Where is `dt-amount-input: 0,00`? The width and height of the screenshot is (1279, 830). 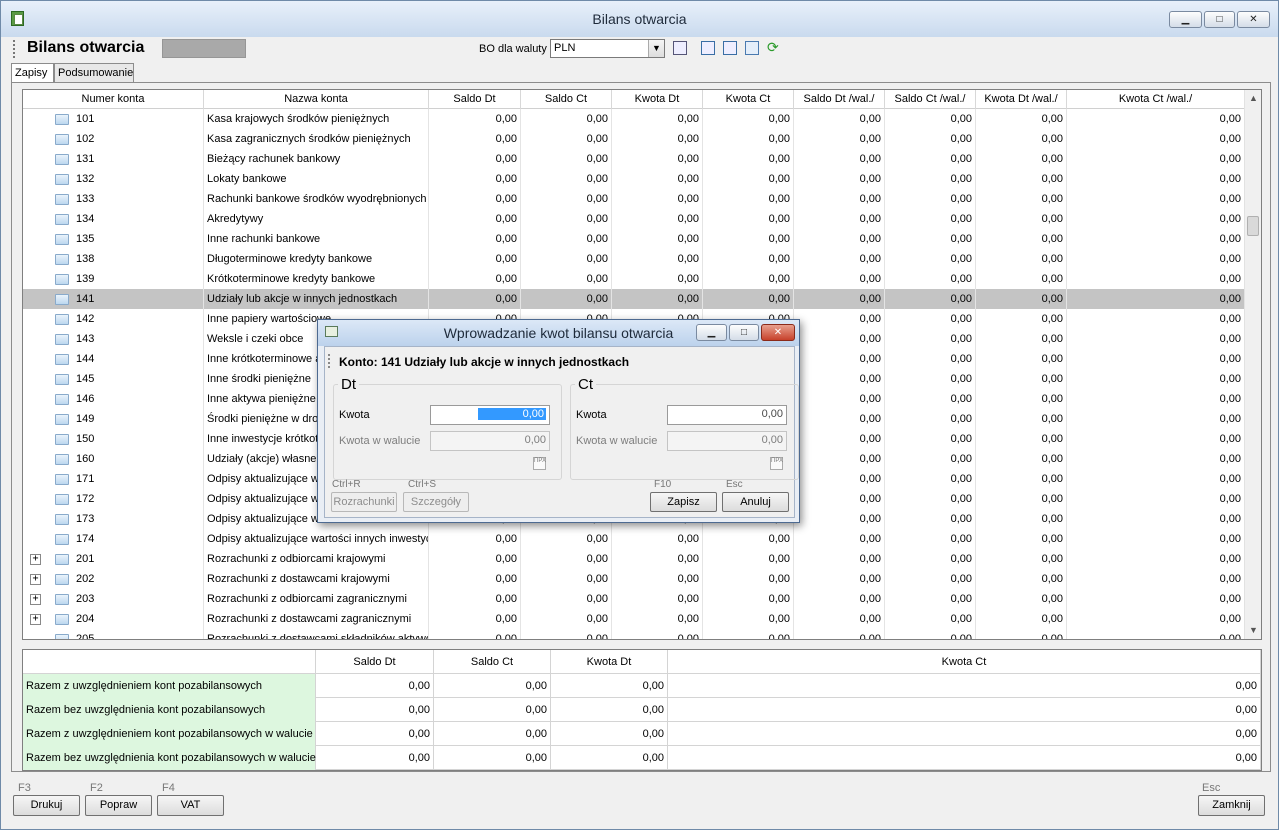 dt-amount-input: 0,00 is located at coordinates (490, 415).